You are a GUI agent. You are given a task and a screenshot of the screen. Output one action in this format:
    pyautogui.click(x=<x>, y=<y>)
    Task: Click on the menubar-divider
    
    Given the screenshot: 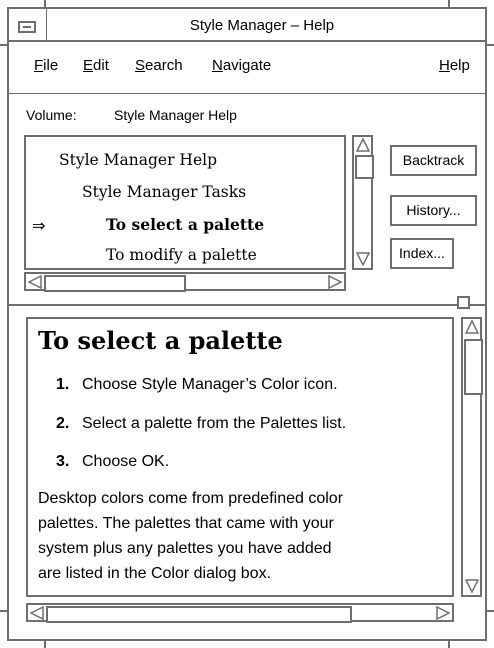 What is the action you would take?
    pyautogui.click(x=247, y=93)
    